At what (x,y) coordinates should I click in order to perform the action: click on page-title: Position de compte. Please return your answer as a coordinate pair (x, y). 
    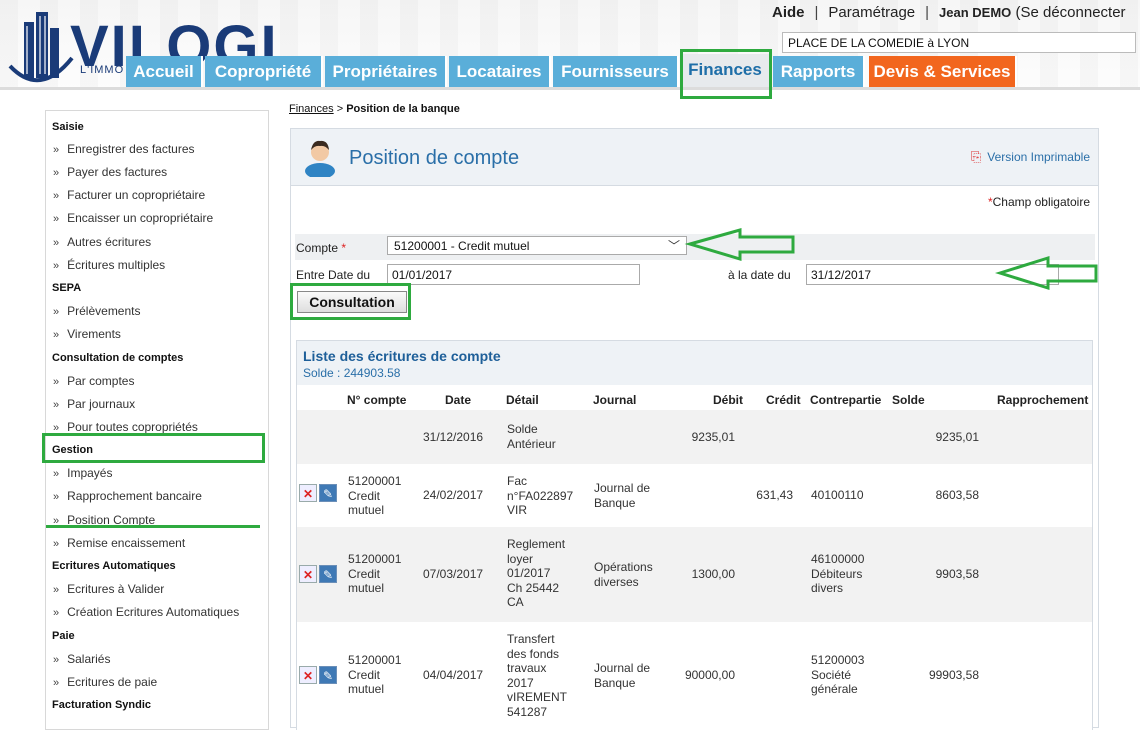
    Looking at the image, I should click on (434, 158).